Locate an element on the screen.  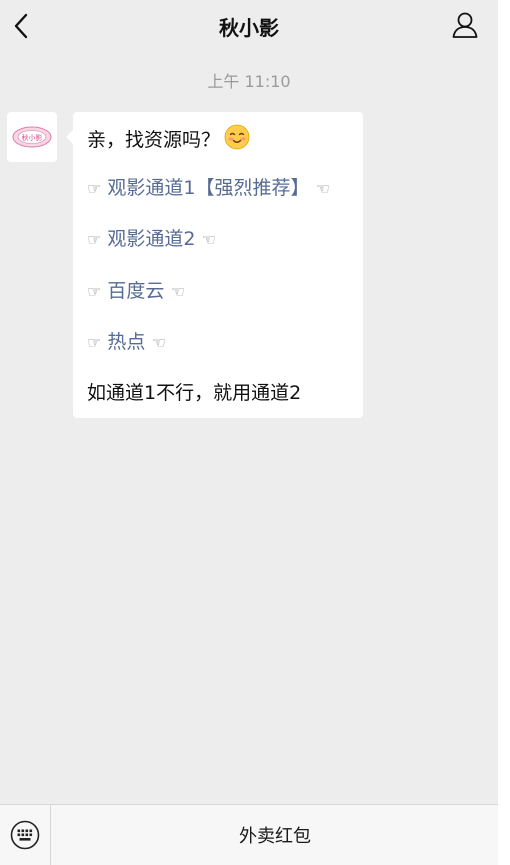
screen-edge is located at coordinates (504, 432).